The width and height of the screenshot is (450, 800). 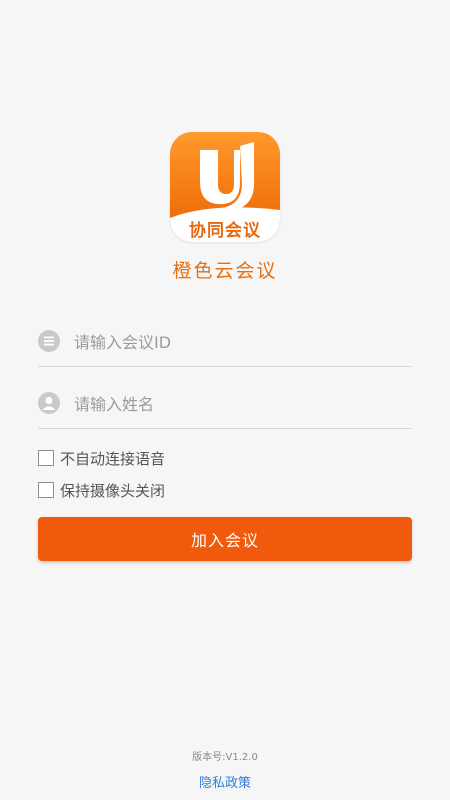 I want to click on person-circle-icon, so click(x=49, y=403).